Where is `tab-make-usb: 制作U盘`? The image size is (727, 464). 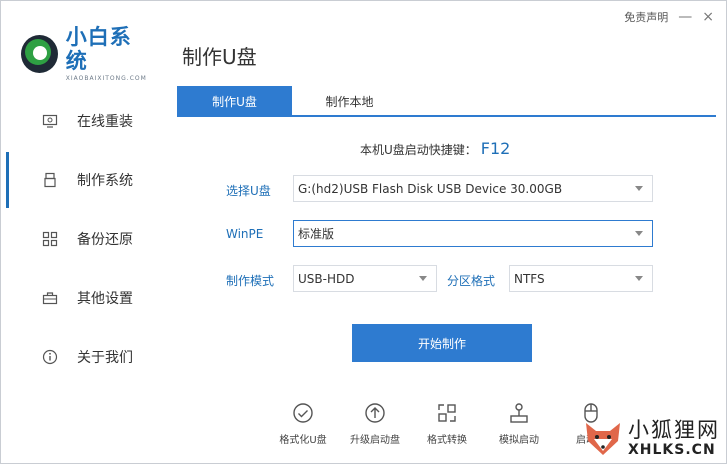
tab-make-usb: 制作U盘 is located at coordinates (234, 101).